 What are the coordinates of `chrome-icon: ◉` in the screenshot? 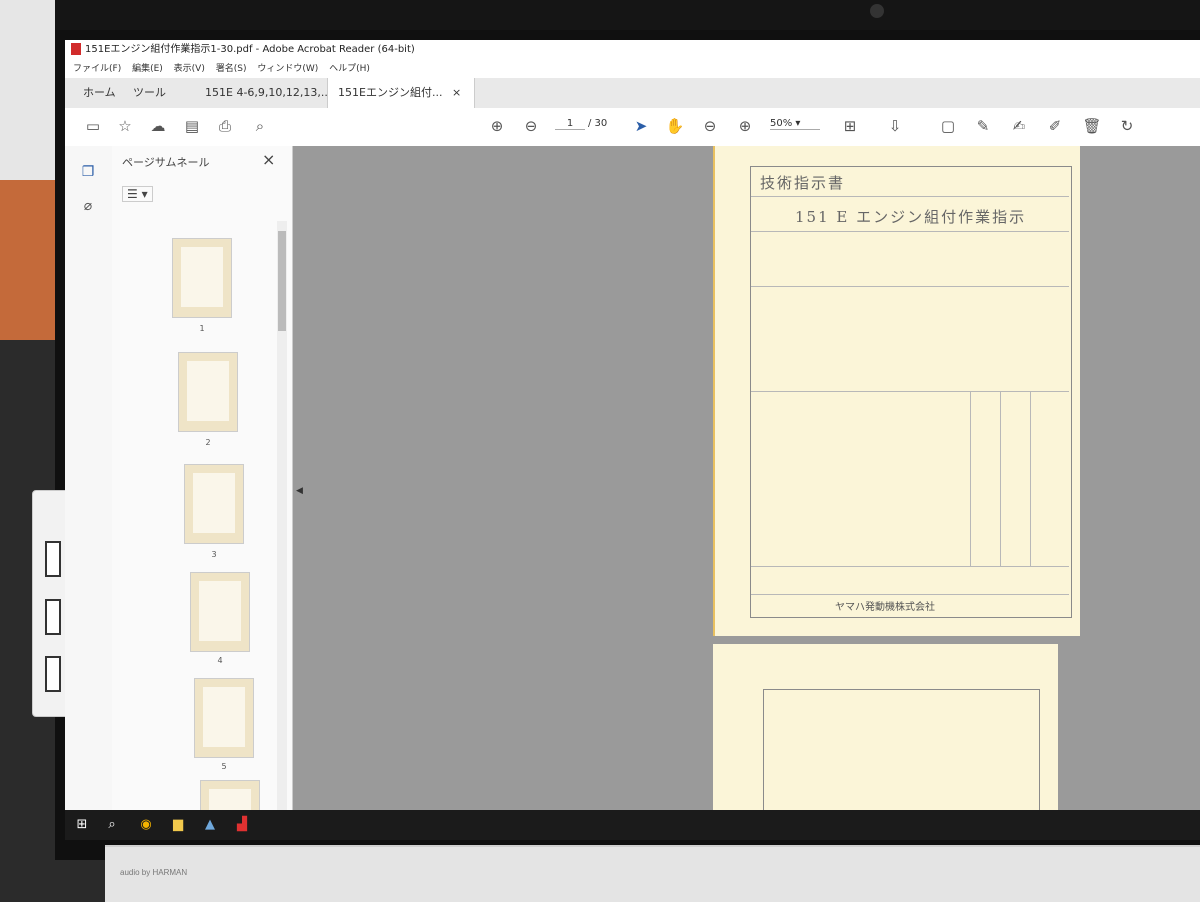 It's located at (146, 825).